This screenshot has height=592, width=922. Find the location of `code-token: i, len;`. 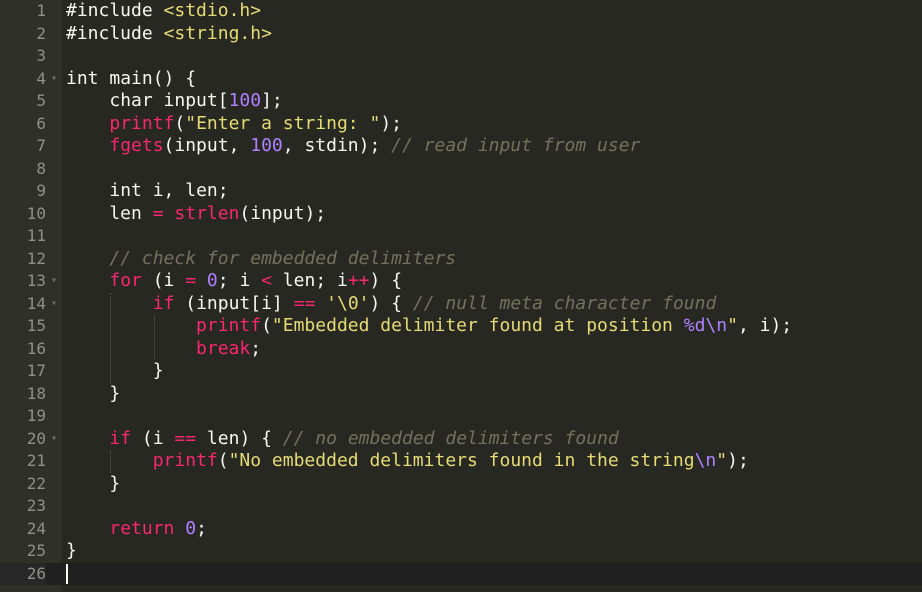

code-token: i, len; is located at coordinates (190, 190).